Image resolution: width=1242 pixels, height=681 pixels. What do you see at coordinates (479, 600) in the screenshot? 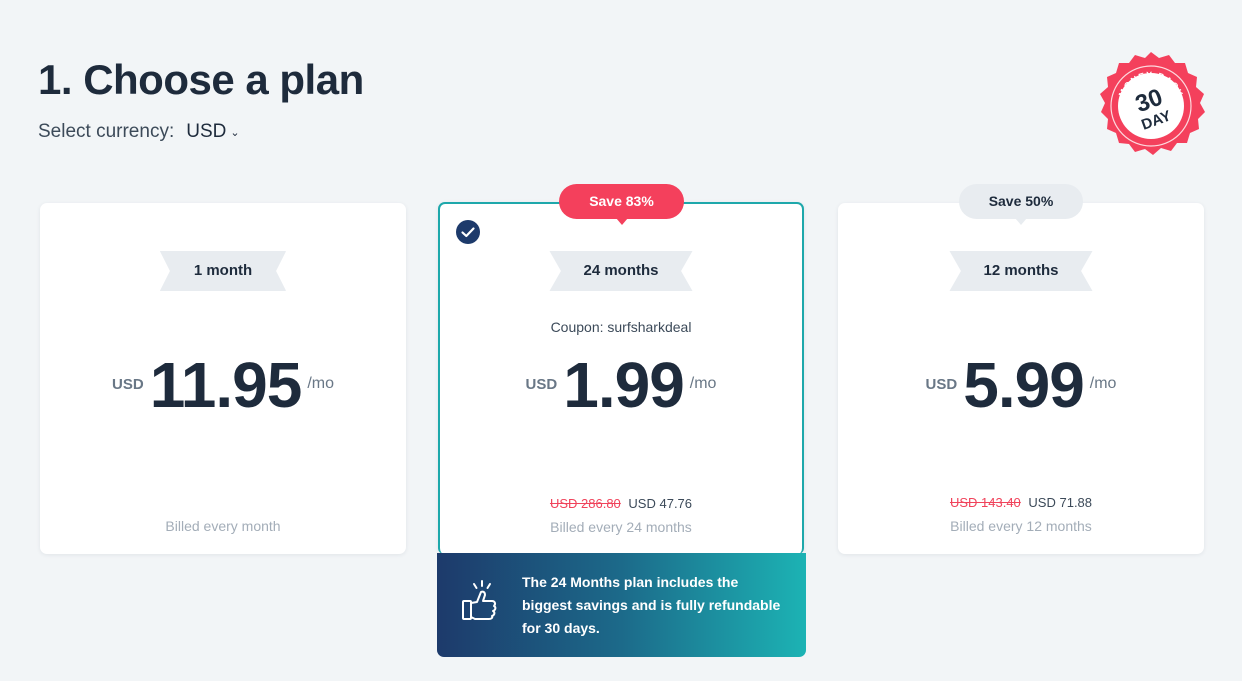
I see `thumbs-up-icon` at bounding box center [479, 600].